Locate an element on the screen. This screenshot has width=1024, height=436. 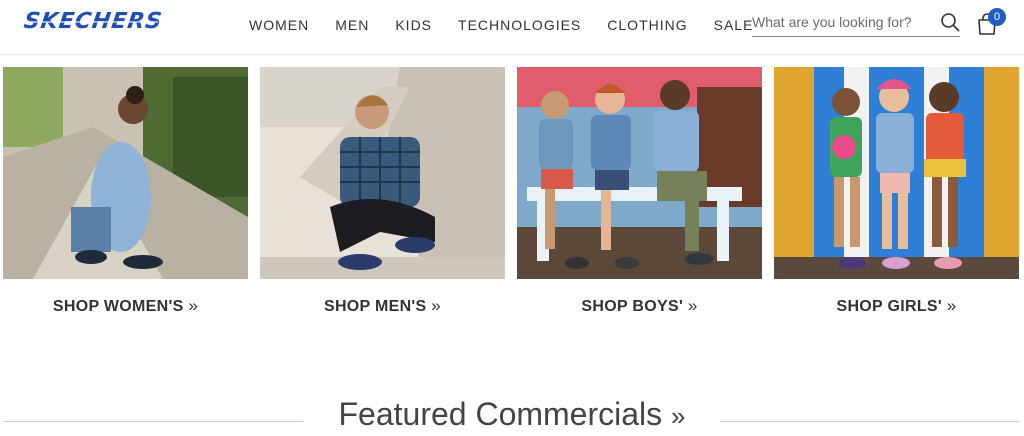
shop-girls-link: SHOP GIRLS' » is located at coordinates (896, 306).